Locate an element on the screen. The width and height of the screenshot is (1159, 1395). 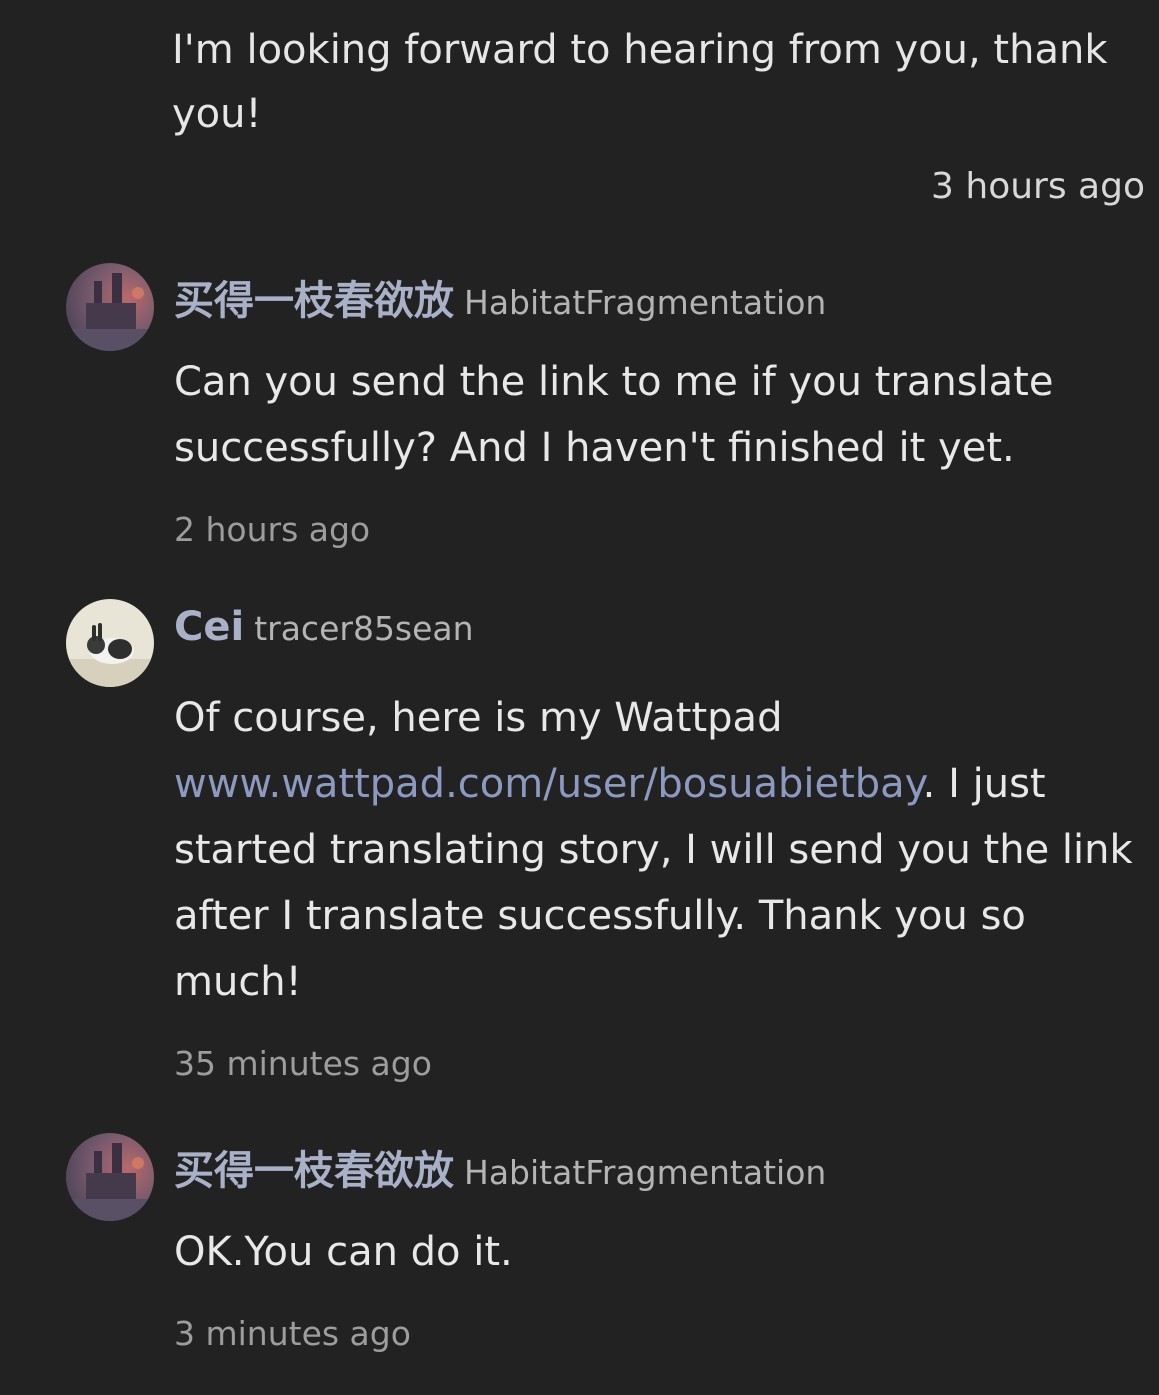
display-name: Cei is located at coordinates (209, 627).